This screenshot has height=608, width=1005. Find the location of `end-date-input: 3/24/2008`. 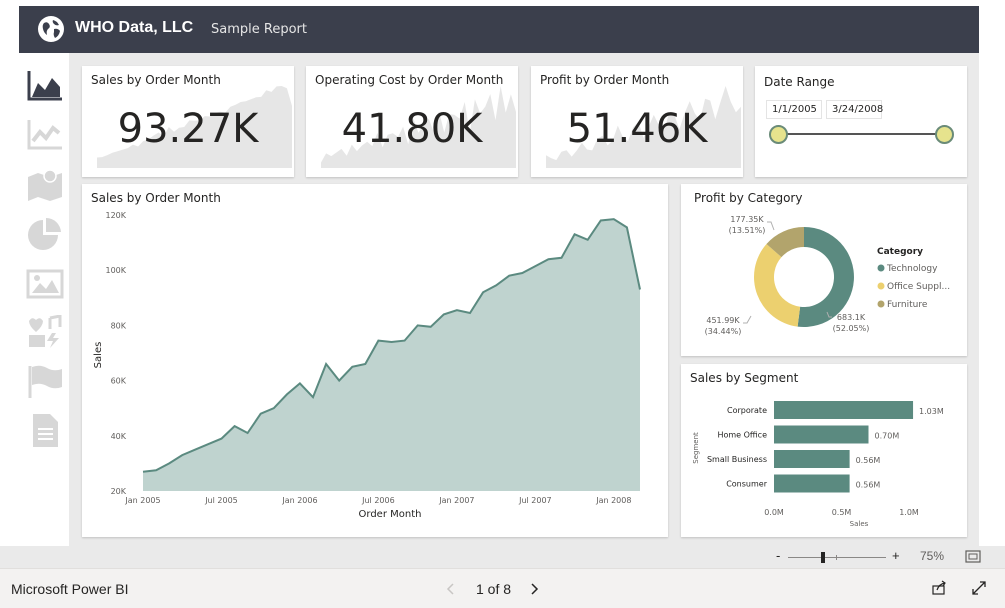

end-date-input: 3/24/2008 is located at coordinates (854, 109).